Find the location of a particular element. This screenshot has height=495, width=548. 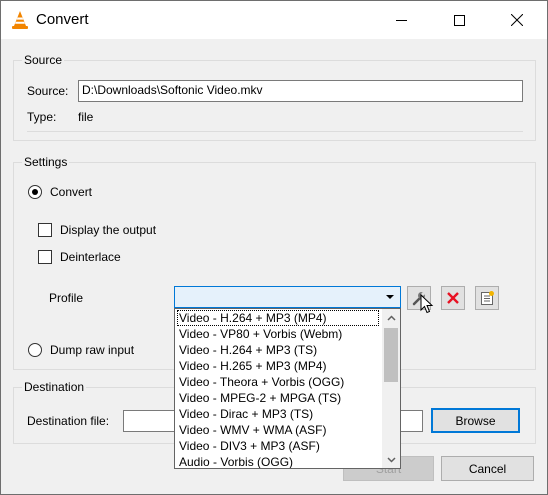

vlc-cone-icon is located at coordinates (20, 20).